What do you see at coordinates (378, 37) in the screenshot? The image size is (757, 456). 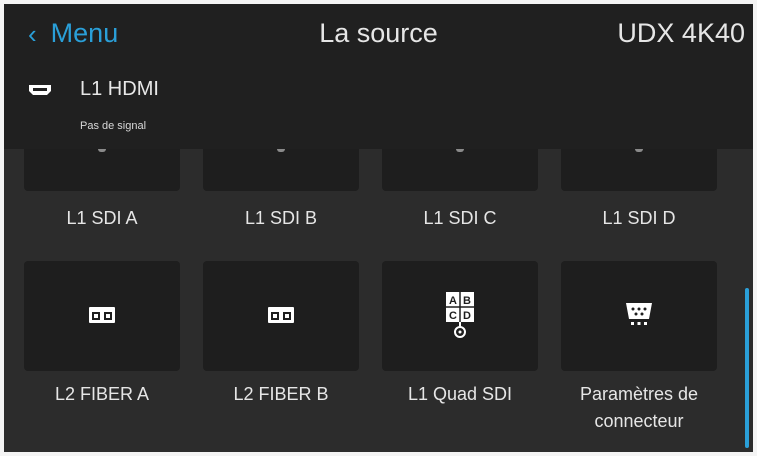 I see `top-bar: ‹ Menu La source UDX 4K40` at bounding box center [378, 37].